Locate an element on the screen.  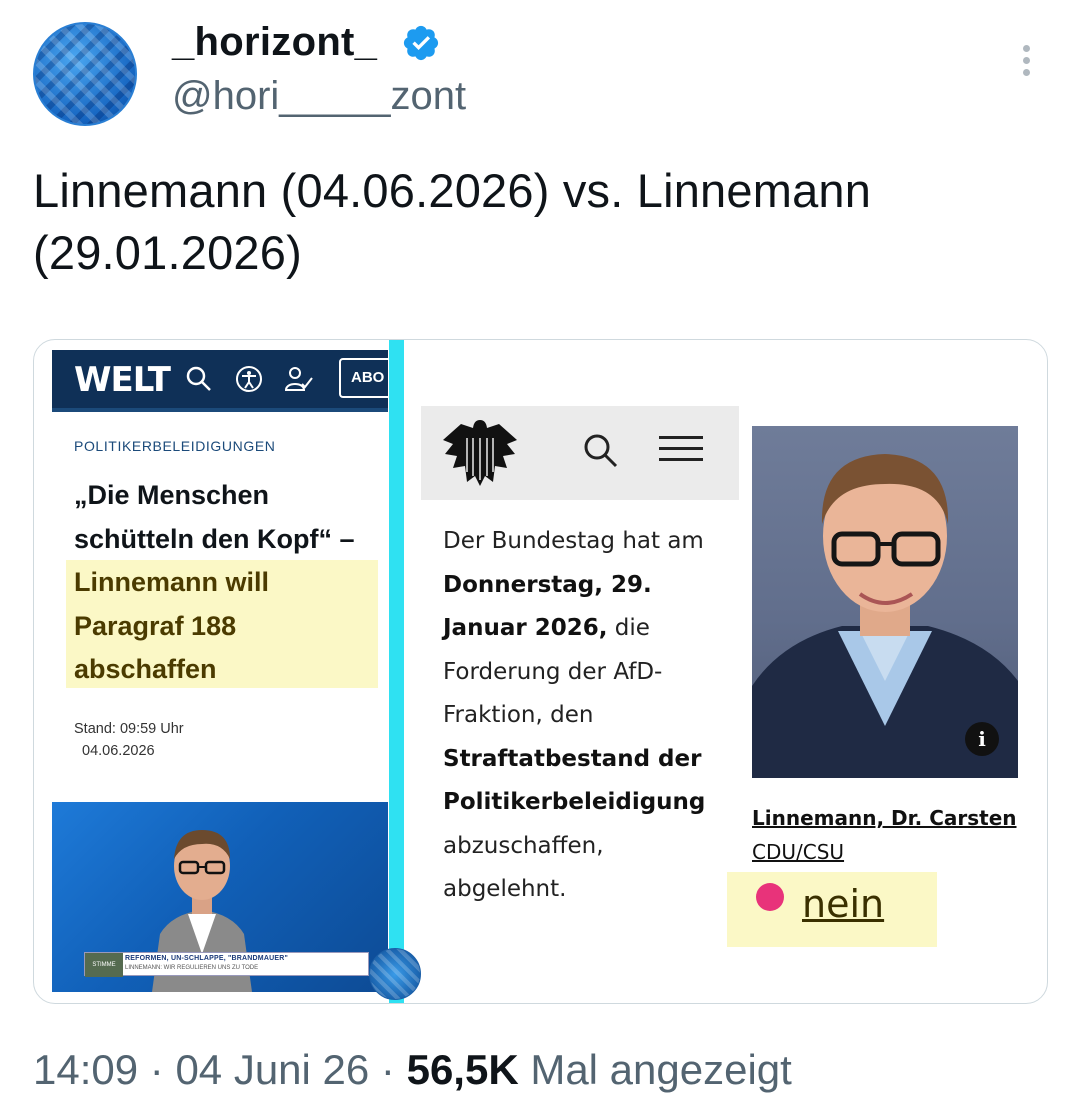
video-caption-line2: LINNEMANN: WIR REGULIEREN UNS ZU TODE is located at coordinates (192, 968).